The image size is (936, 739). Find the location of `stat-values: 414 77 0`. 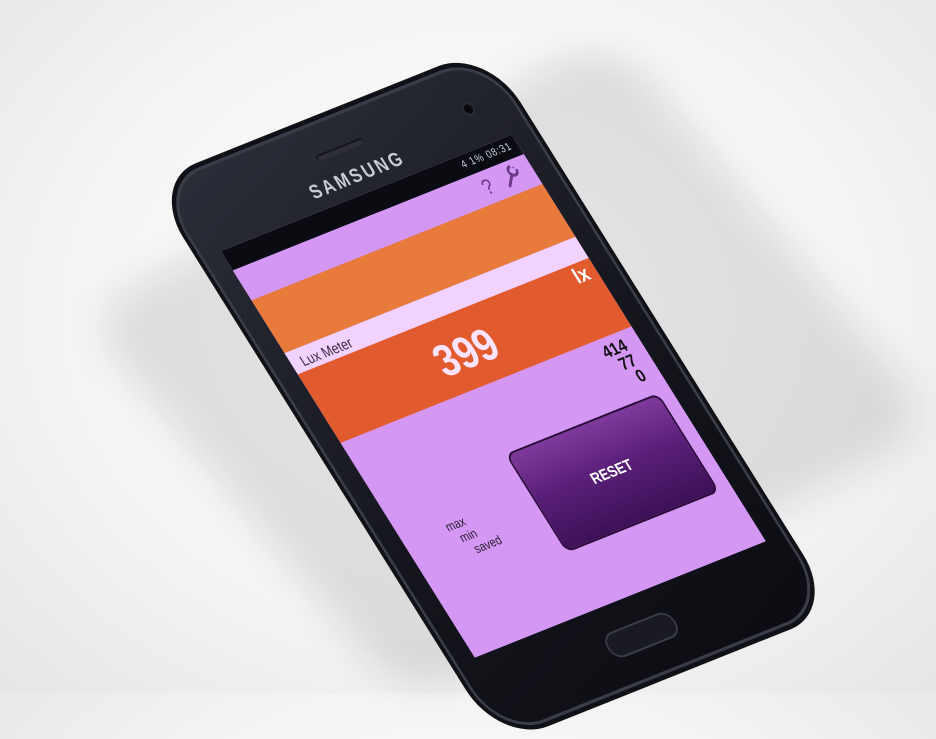

stat-values: 414 77 0 is located at coordinates (624, 363).